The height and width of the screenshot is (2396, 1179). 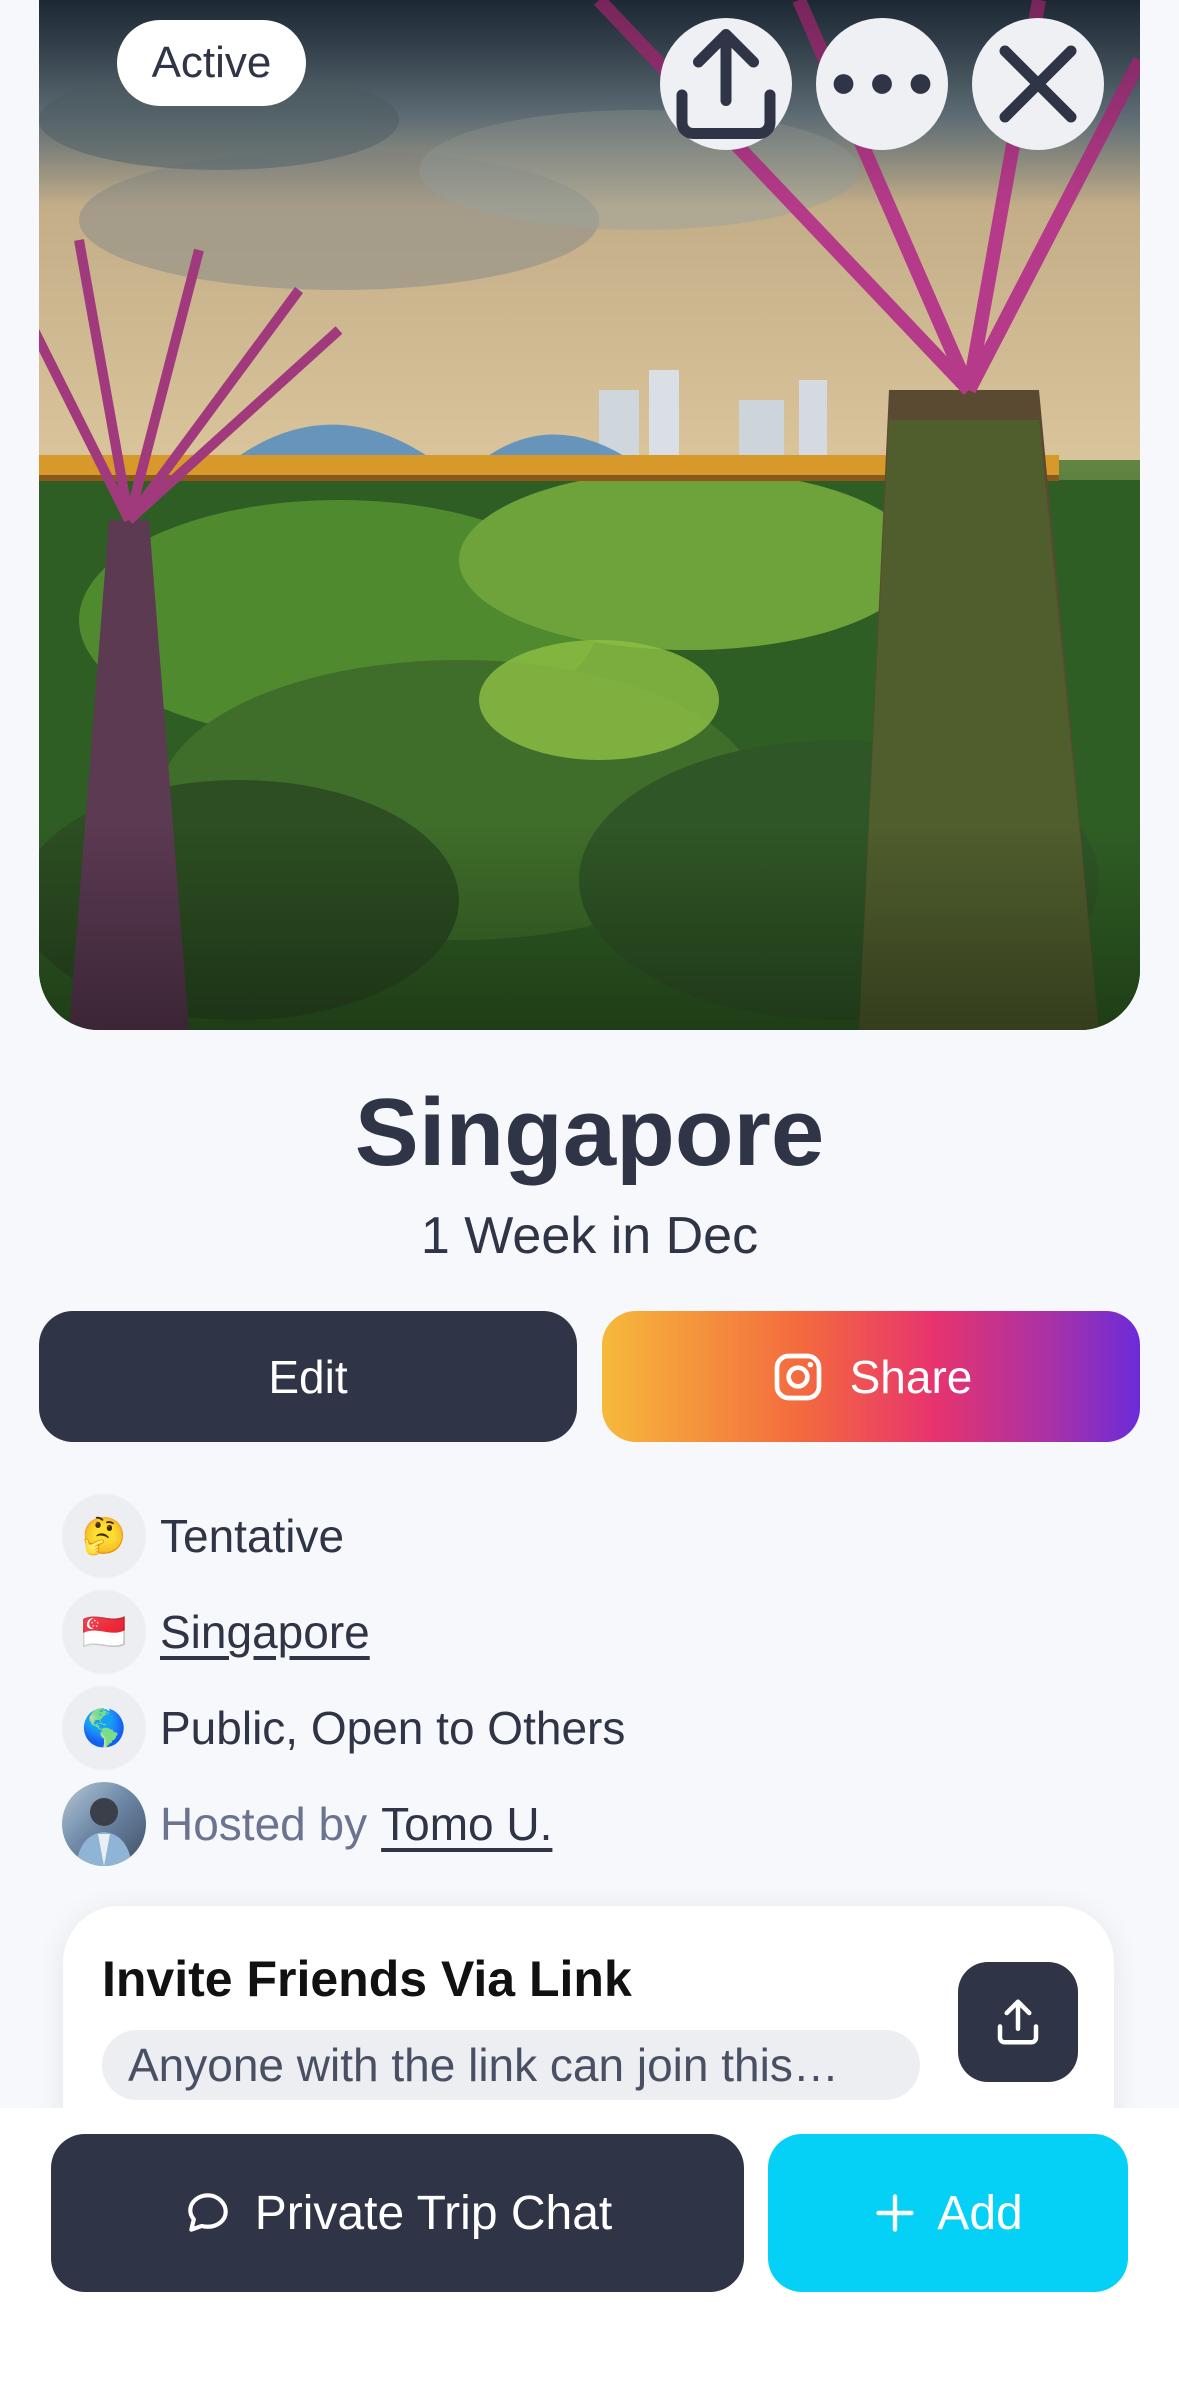 I want to click on share-label: Share, so click(x=911, y=1376).